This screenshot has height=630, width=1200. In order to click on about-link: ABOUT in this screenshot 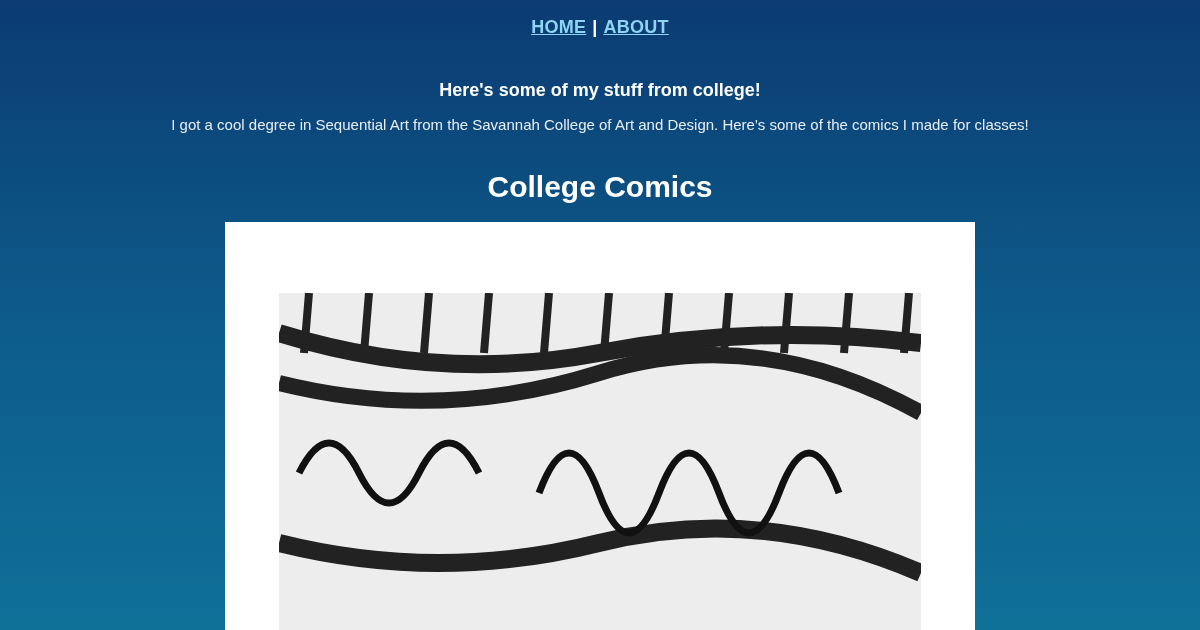, I will do `click(636, 27)`.